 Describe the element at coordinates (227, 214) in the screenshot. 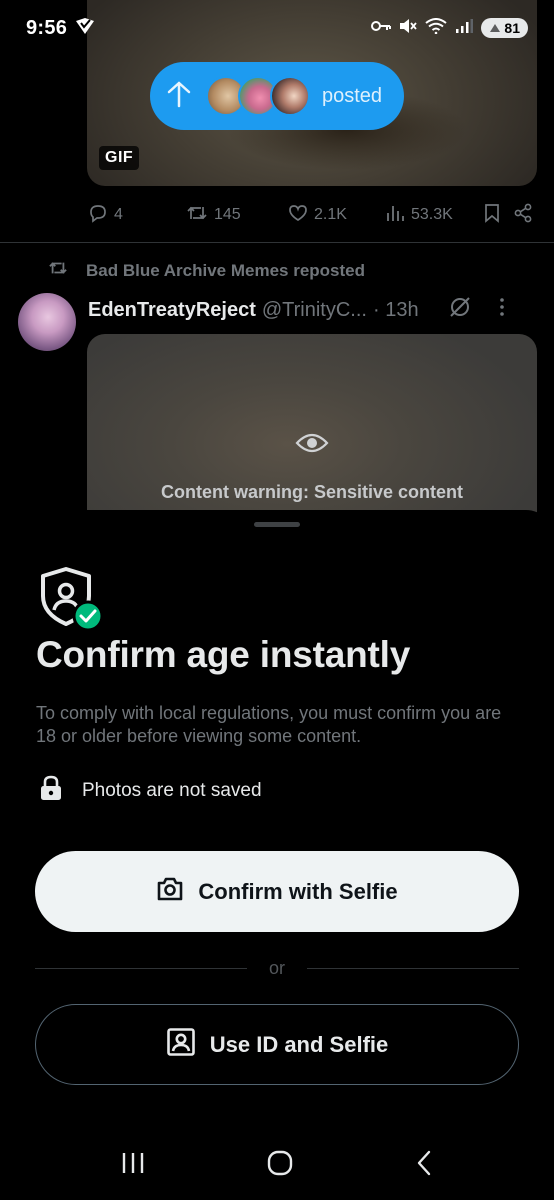

I see `repost-count: 145` at that location.